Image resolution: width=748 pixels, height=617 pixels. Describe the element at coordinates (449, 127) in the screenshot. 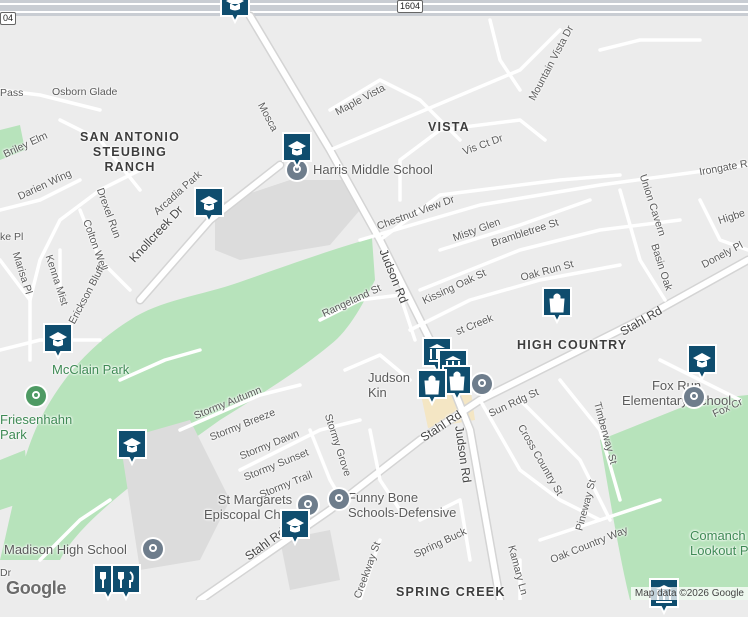

I see `area-vista: VISTA` at that location.